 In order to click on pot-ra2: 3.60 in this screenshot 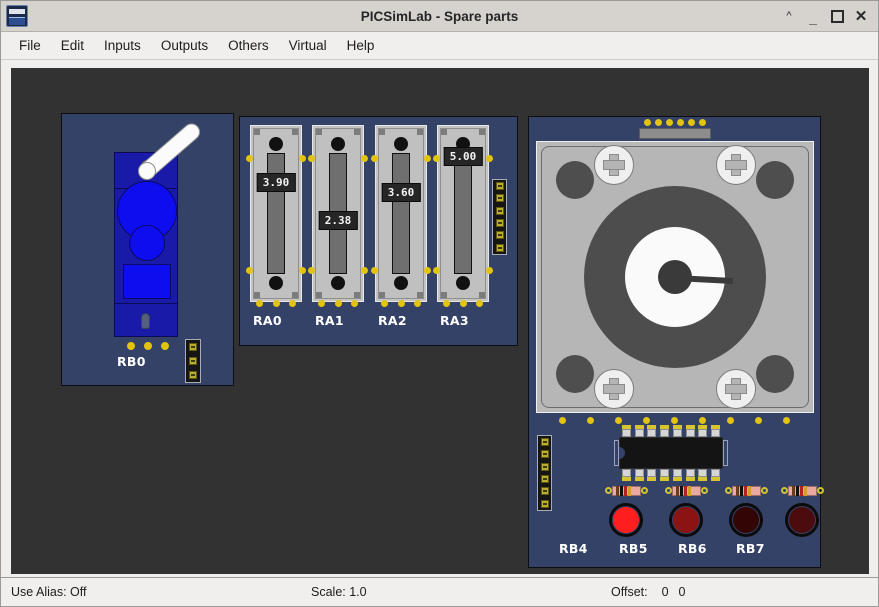, I will do `click(401, 216)`.